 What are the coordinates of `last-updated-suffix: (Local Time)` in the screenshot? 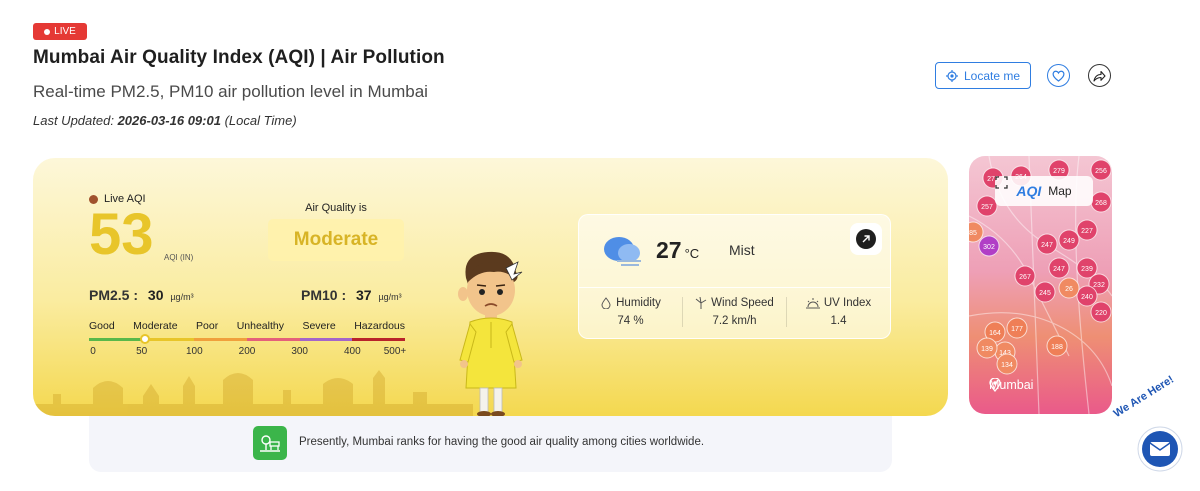 It's located at (260, 120).